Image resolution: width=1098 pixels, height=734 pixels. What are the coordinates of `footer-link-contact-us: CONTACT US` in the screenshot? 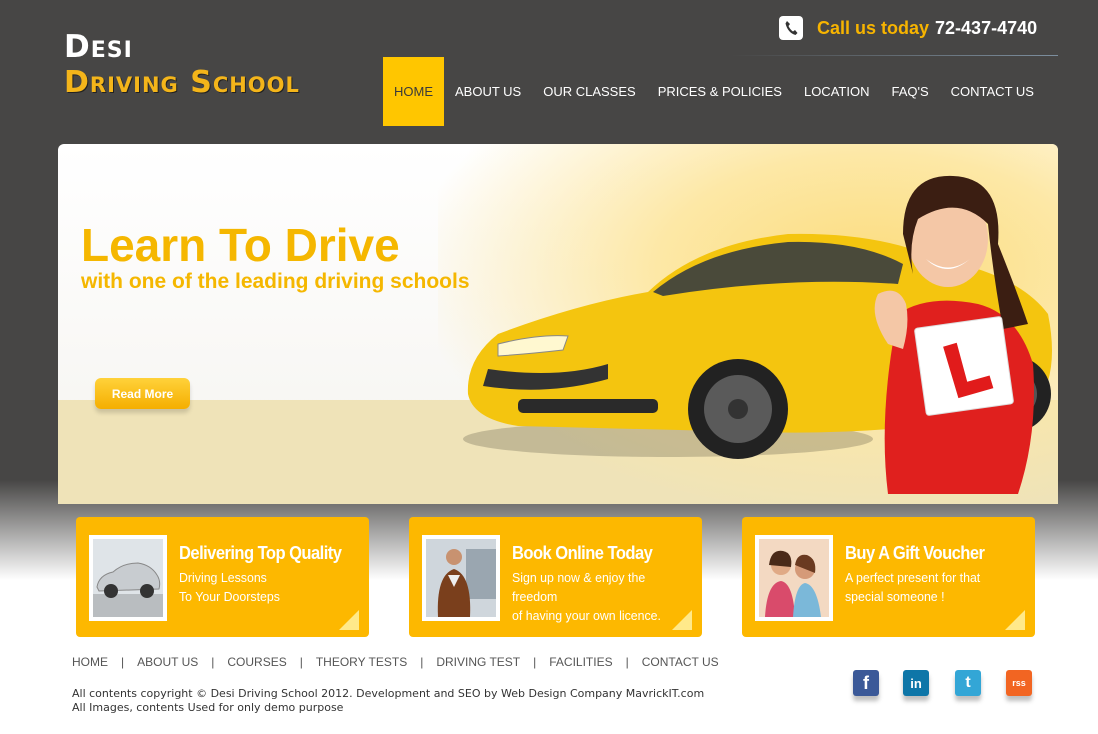 It's located at (680, 662).